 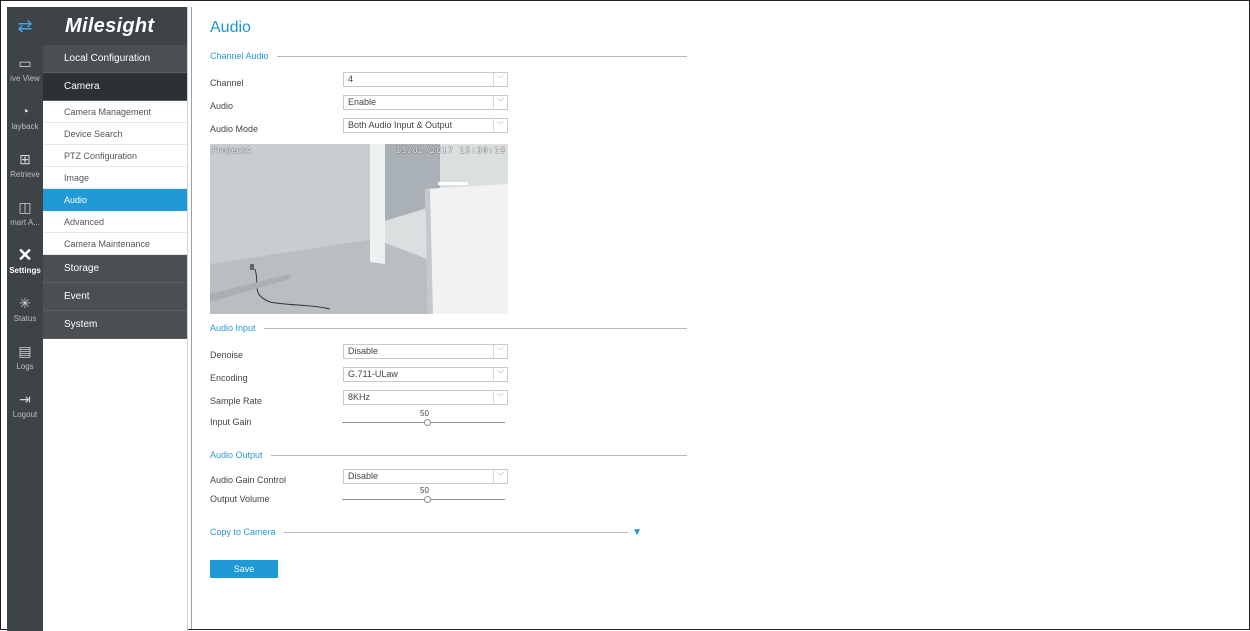 What do you see at coordinates (25, 255) in the screenshot?
I see `settings-icon: ✕` at bounding box center [25, 255].